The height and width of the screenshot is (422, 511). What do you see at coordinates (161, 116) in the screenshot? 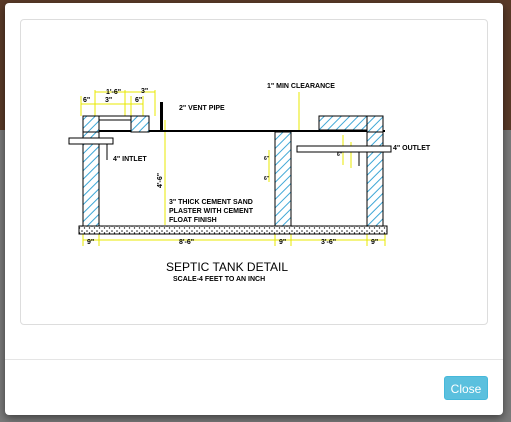
I see `vent-pipe` at bounding box center [161, 116].